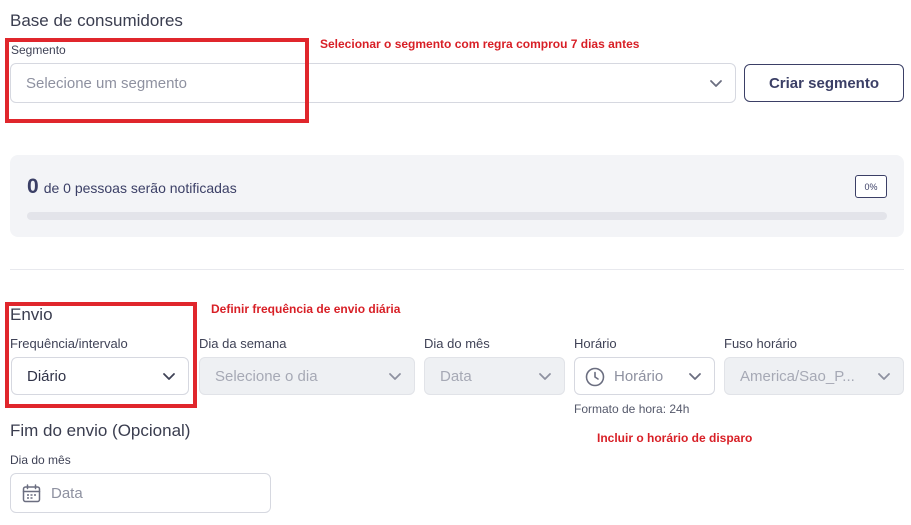 The height and width of the screenshot is (525, 911). What do you see at coordinates (100, 430) in the screenshot?
I see `end-envio-title: Fim do envio (Opcional)` at bounding box center [100, 430].